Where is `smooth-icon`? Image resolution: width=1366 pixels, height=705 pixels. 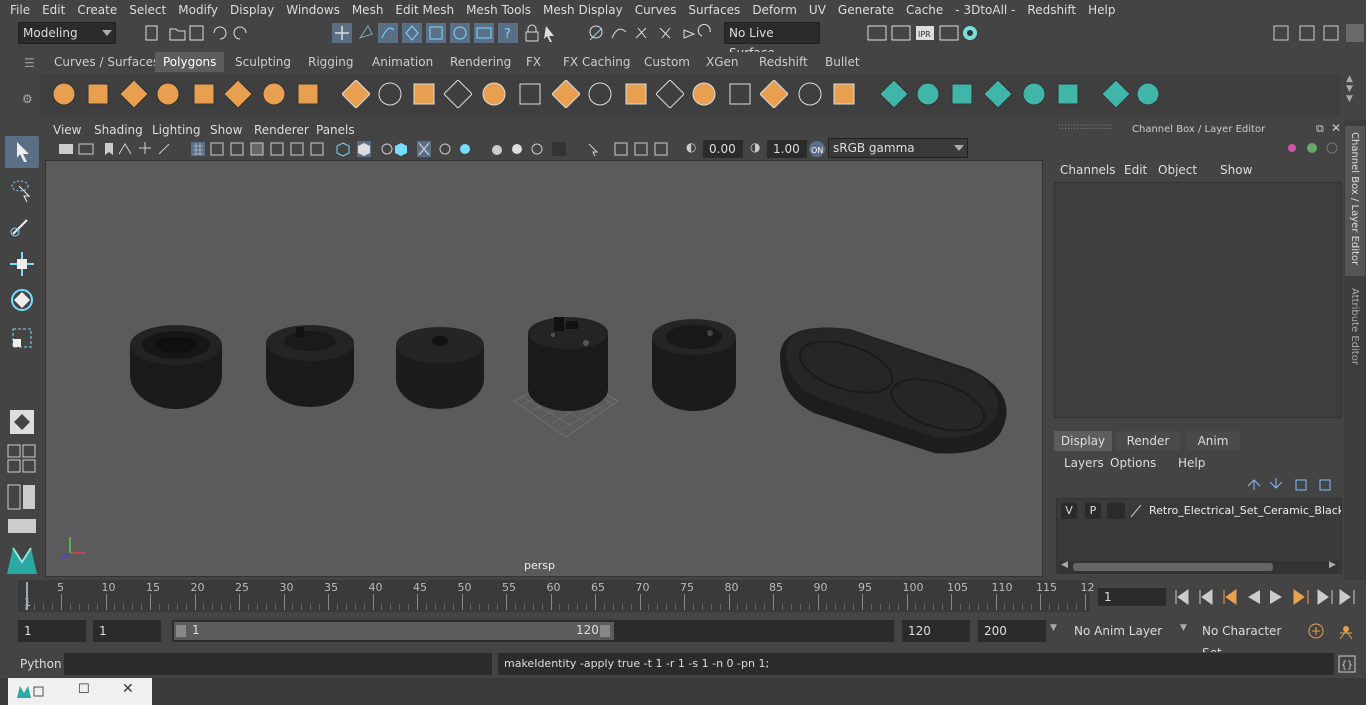 smooth-icon is located at coordinates (458, 94).